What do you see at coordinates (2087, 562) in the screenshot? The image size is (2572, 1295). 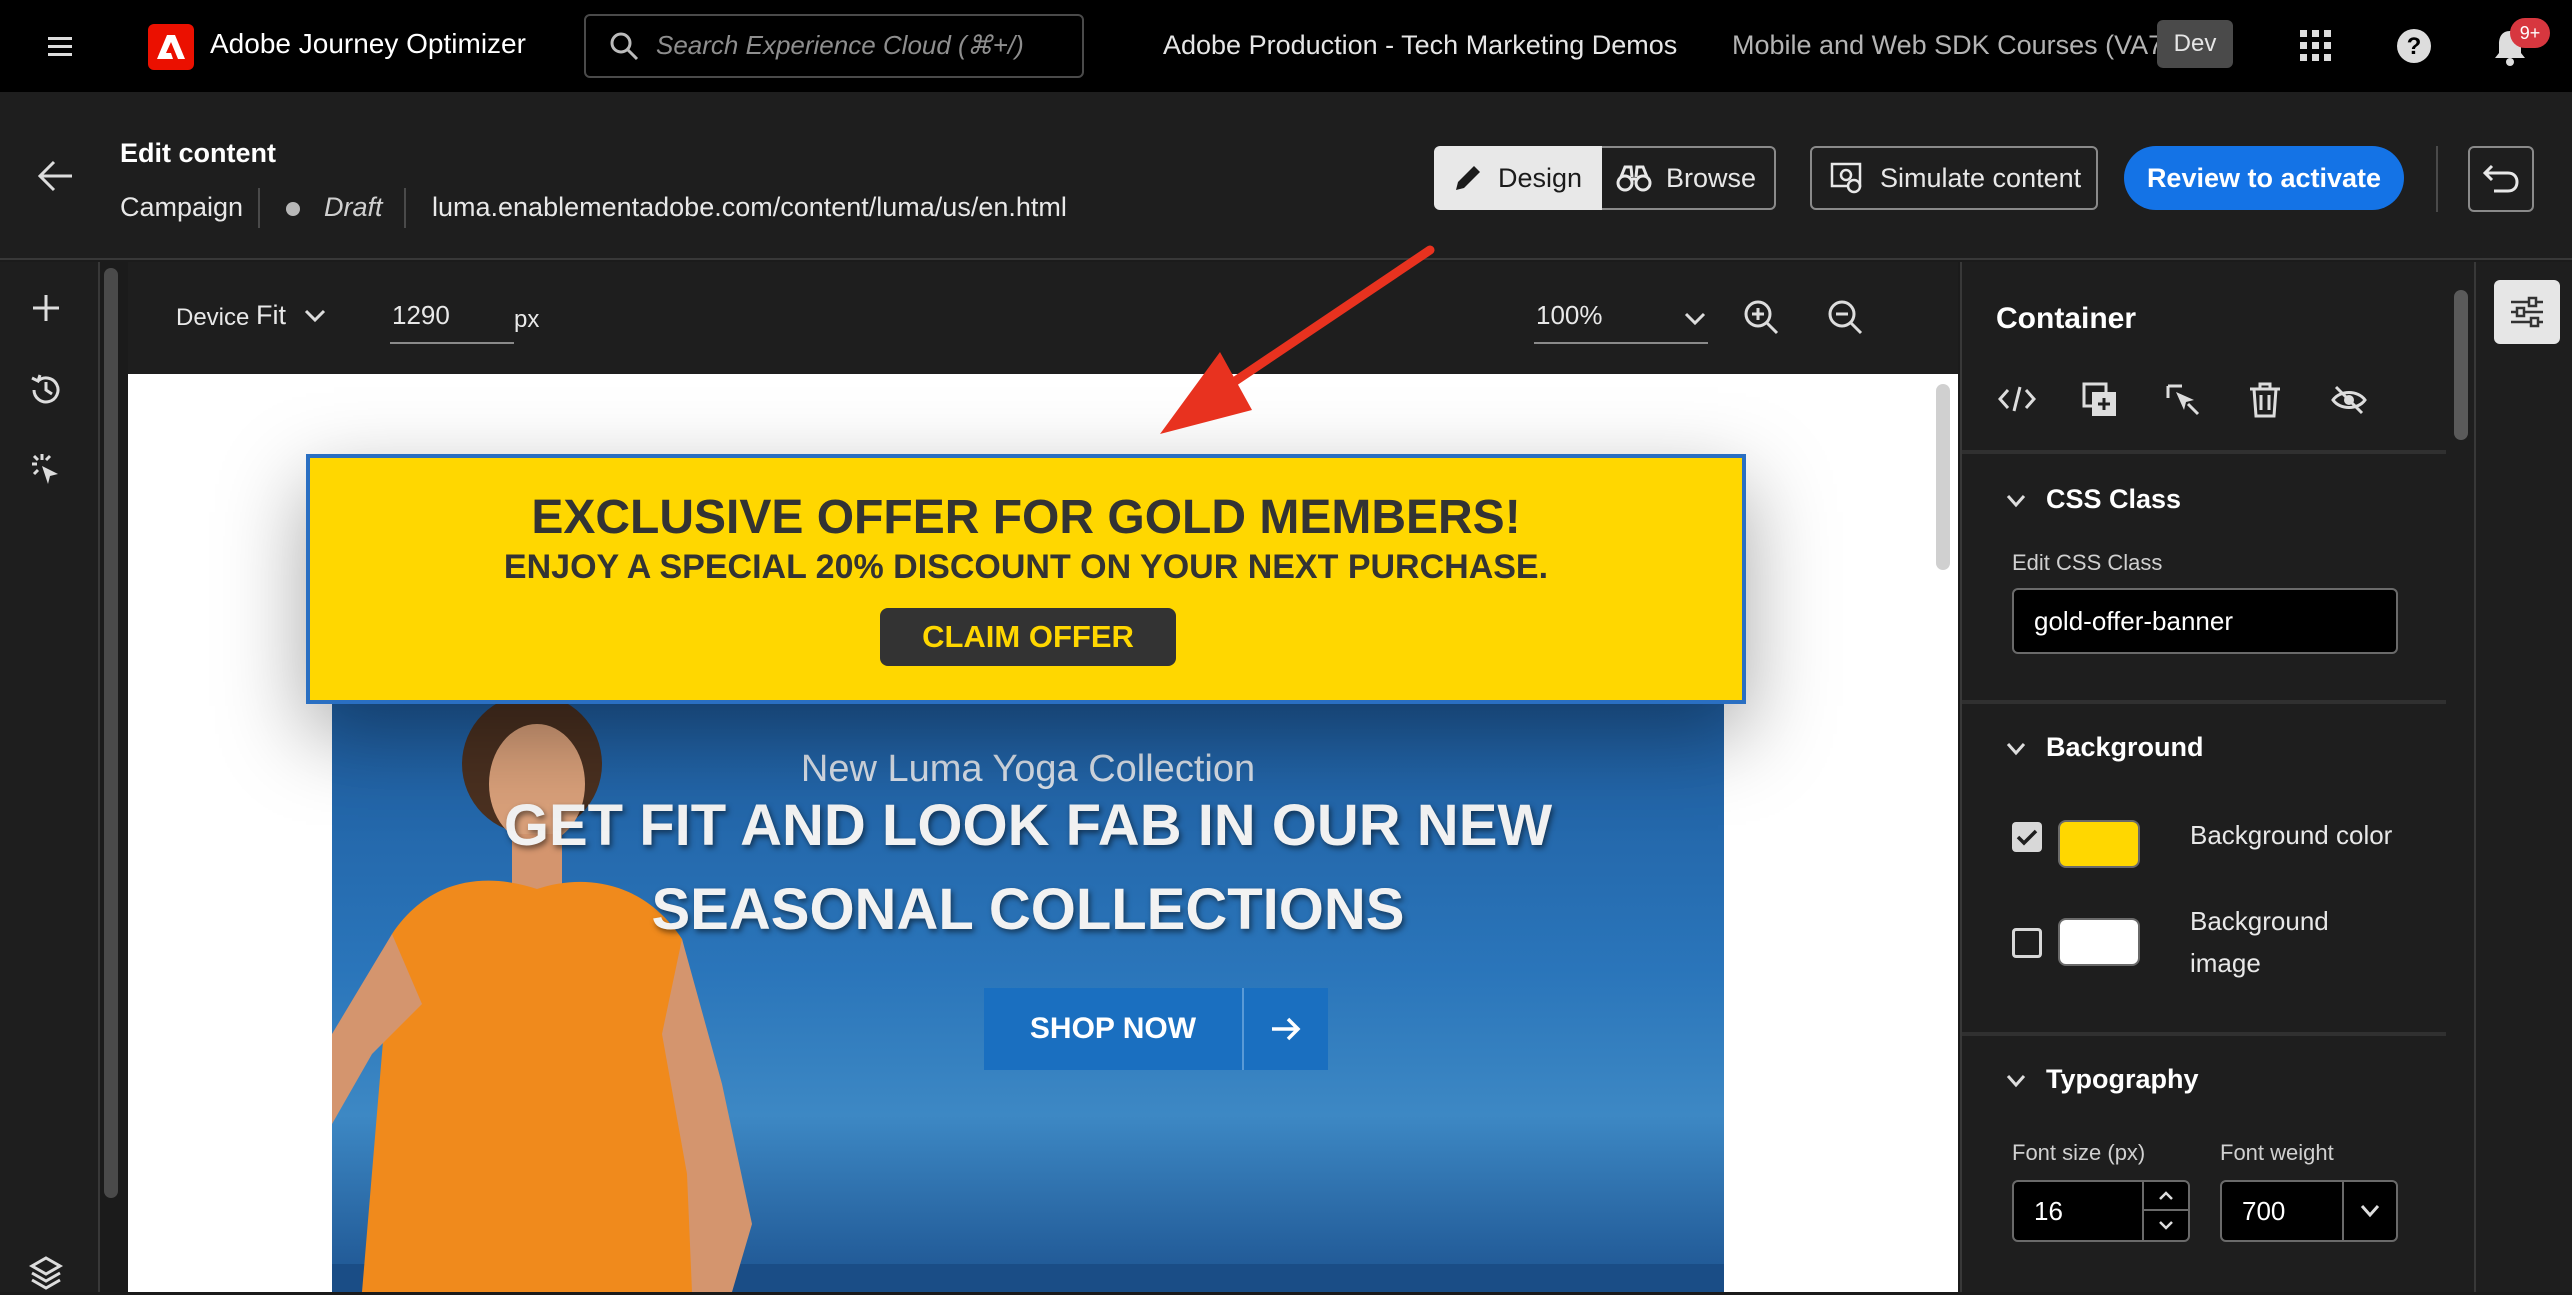 I see `css-class-label: Edit CSS Class` at bounding box center [2087, 562].